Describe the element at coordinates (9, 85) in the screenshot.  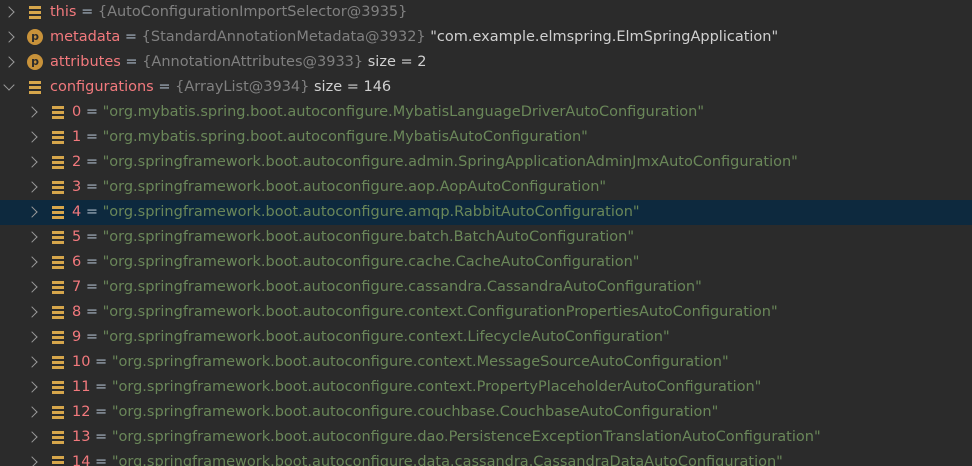
I see `chevron-down-icon` at that location.